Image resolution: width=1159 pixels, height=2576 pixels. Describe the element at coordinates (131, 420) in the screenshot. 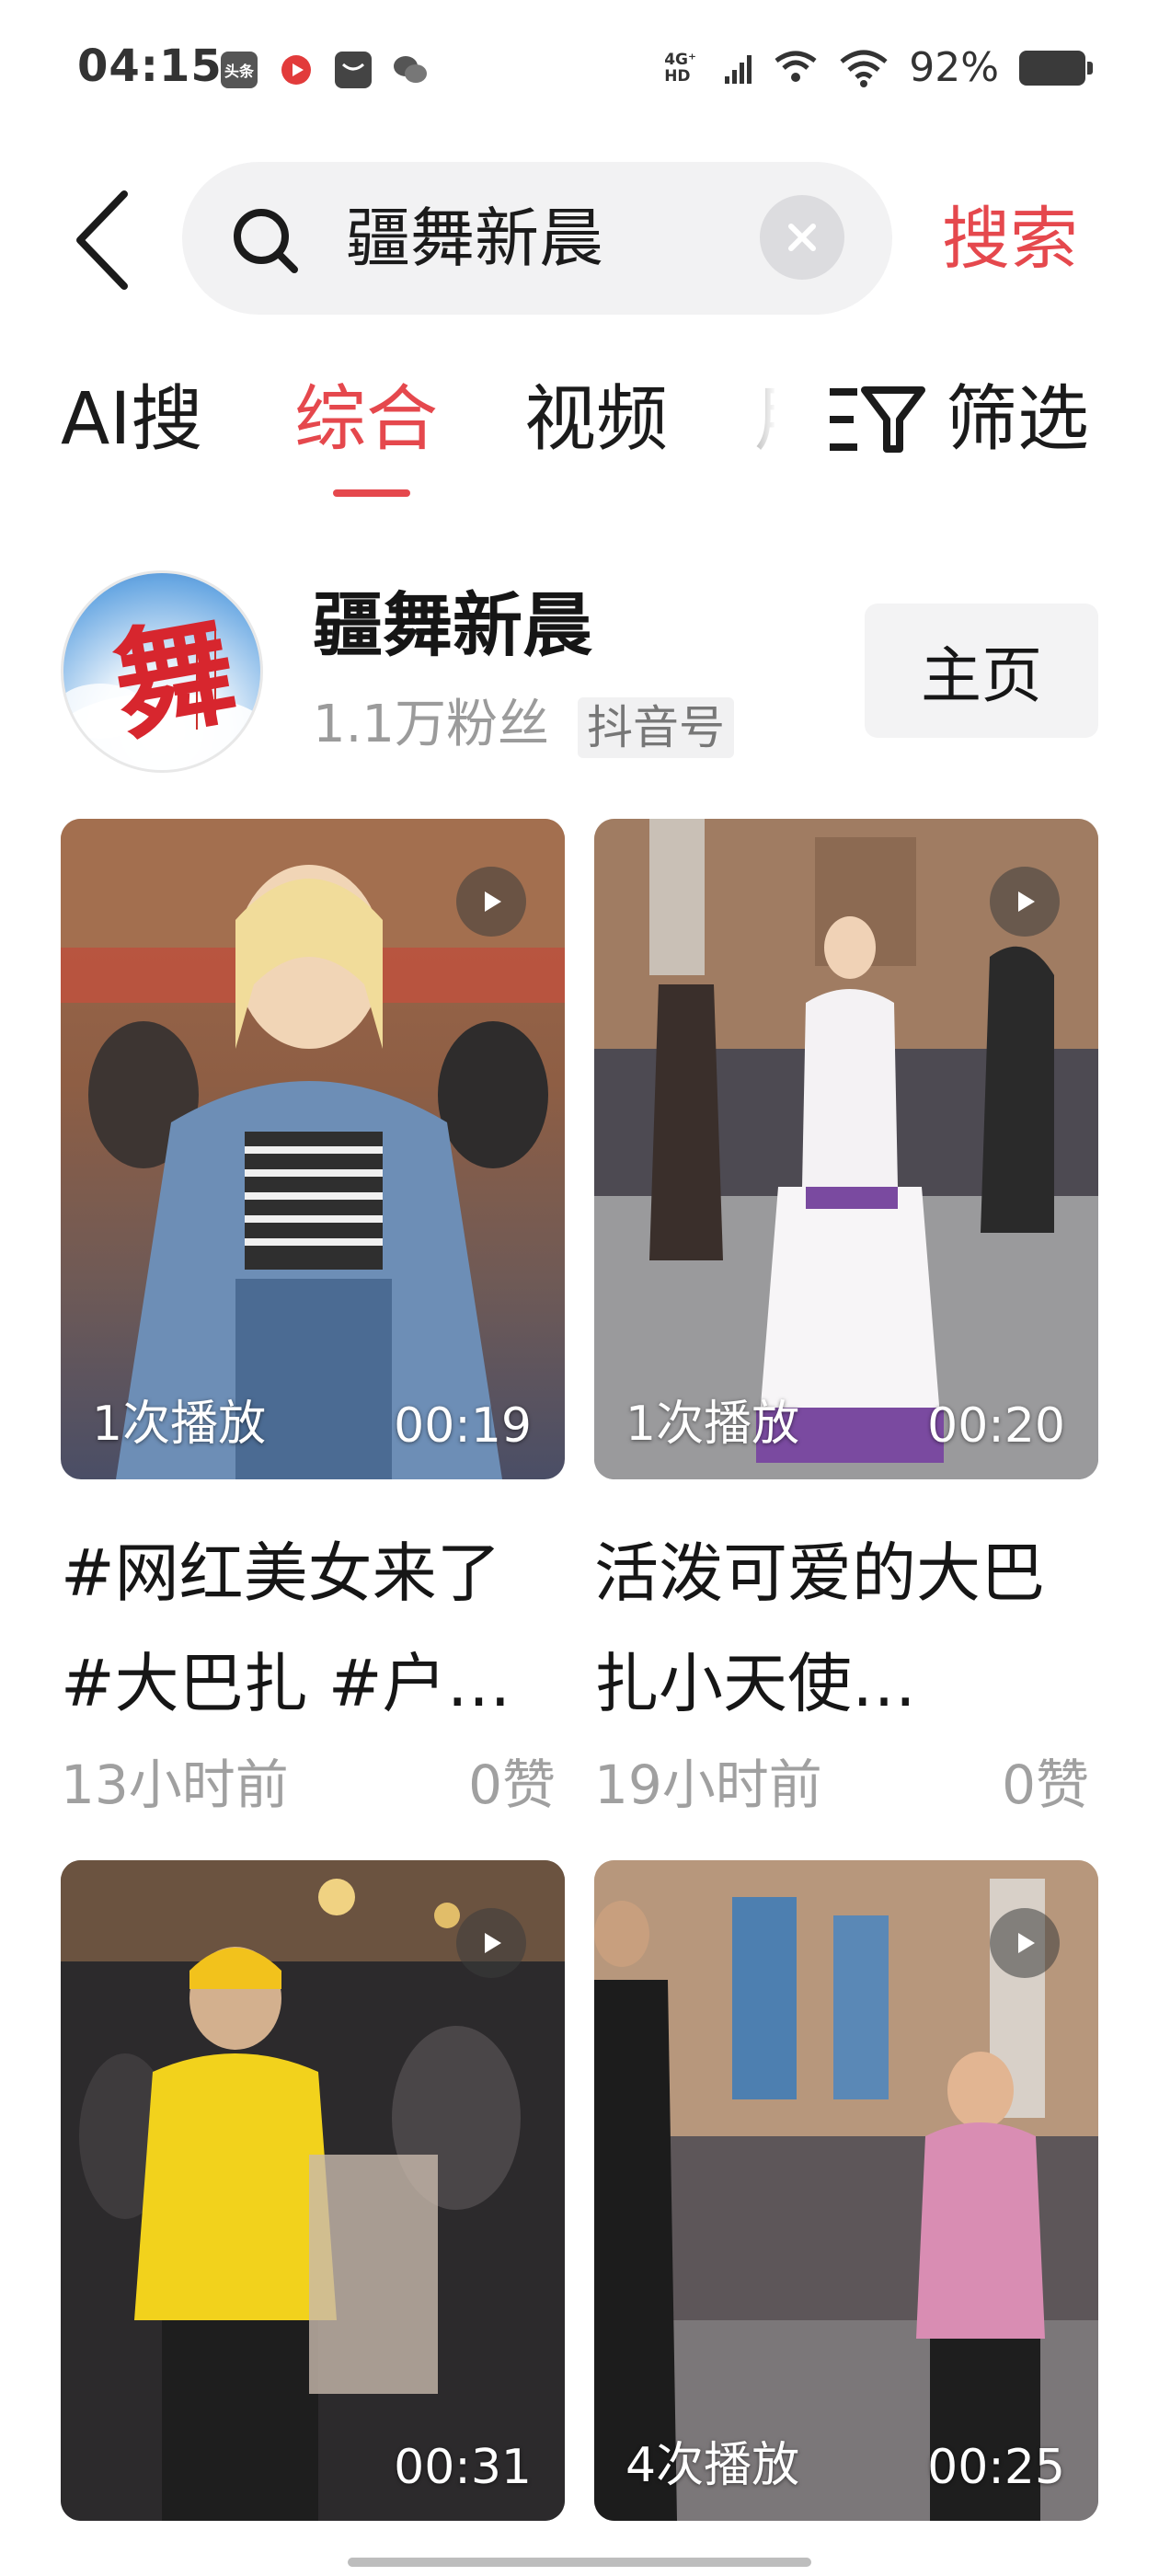

I see `tab-ai-search: AI搜` at that location.